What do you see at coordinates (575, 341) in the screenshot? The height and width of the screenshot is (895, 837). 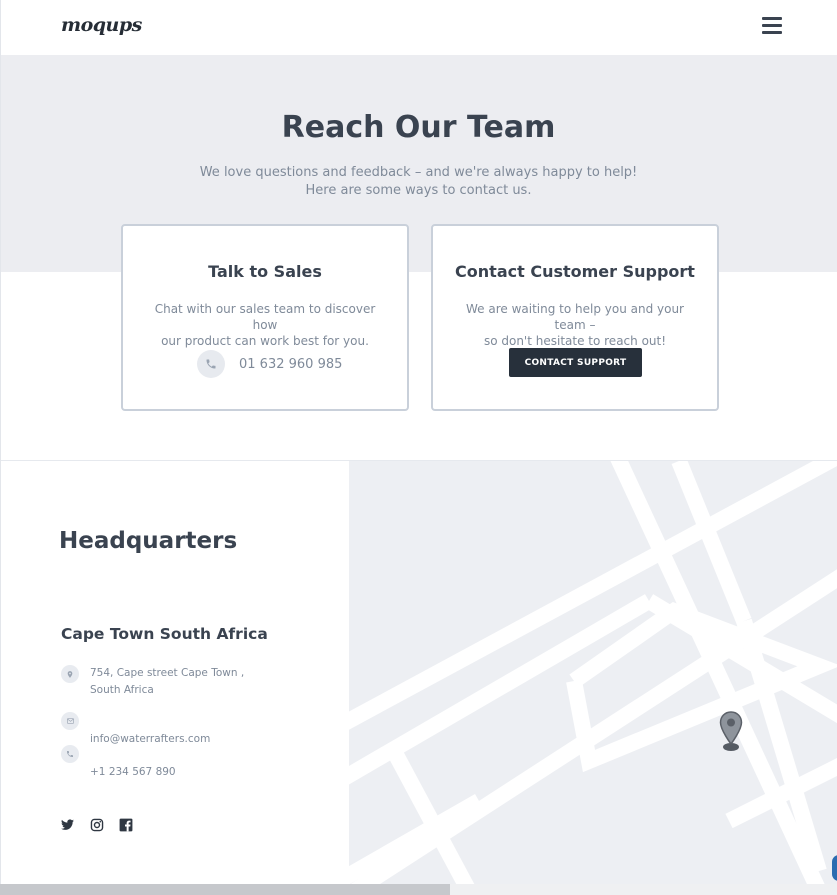 I see `support-desc-line-2: so don't hesitate to reach out!` at bounding box center [575, 341].